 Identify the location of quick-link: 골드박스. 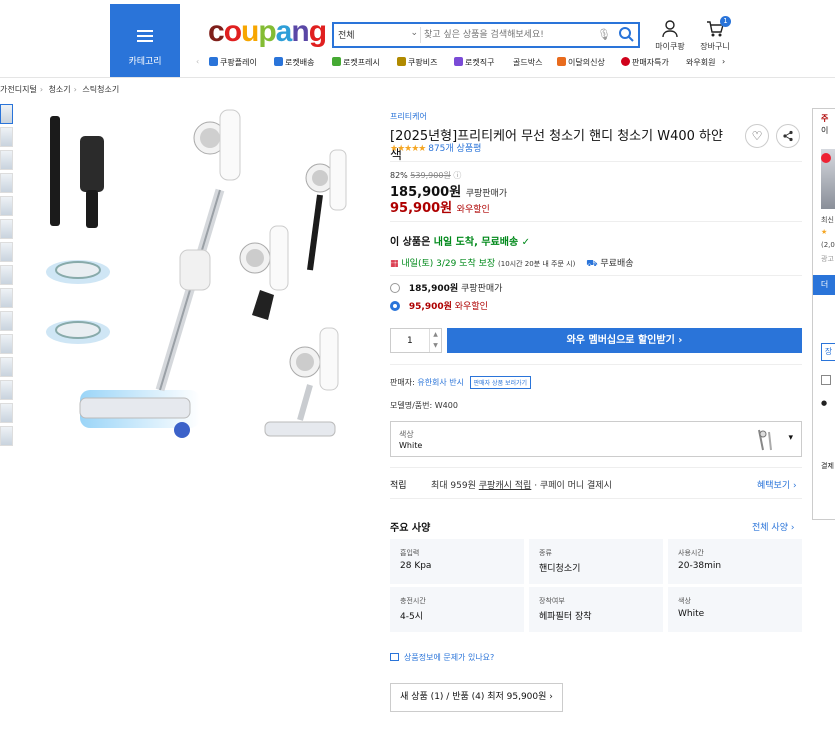
(527, 62).